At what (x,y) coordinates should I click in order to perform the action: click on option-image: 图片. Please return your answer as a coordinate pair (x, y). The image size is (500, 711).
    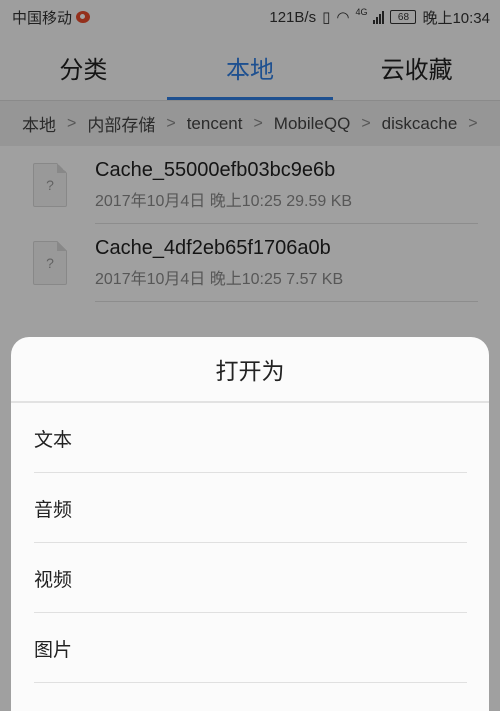
    Looking at the image, I should click on (250, 648).